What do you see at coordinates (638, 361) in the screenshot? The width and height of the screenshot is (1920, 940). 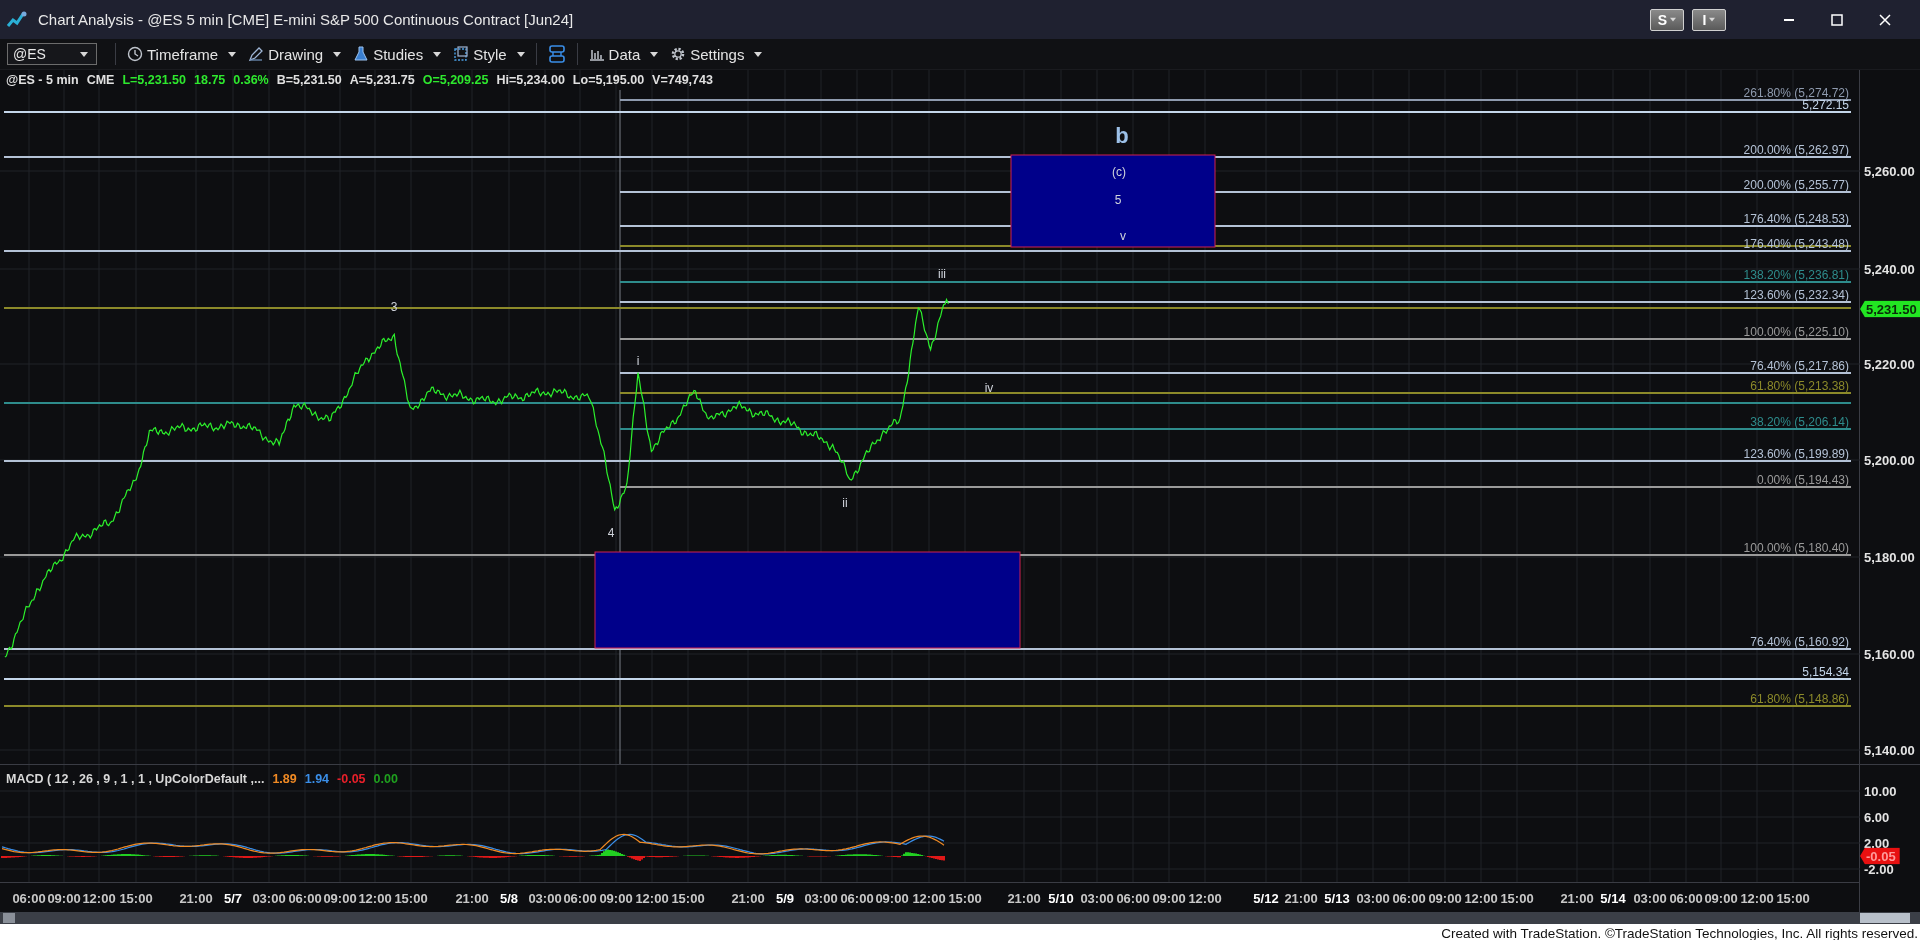 I see `wave-label: i` at bounding box center [638, 361].